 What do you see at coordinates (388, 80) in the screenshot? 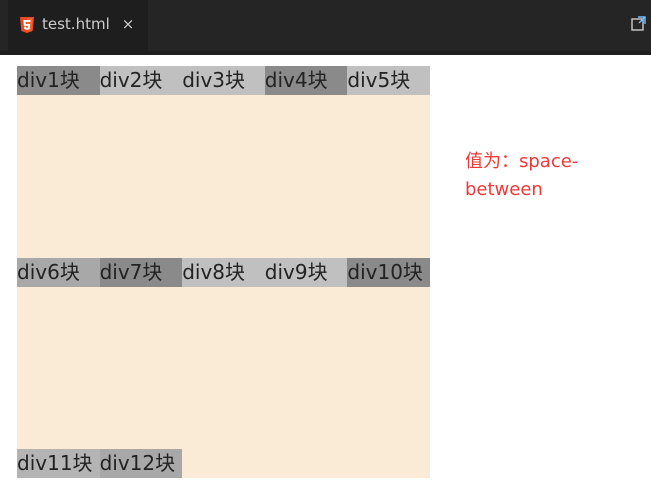
I see `flex-item: div5块` at bounding box center [388, 80].